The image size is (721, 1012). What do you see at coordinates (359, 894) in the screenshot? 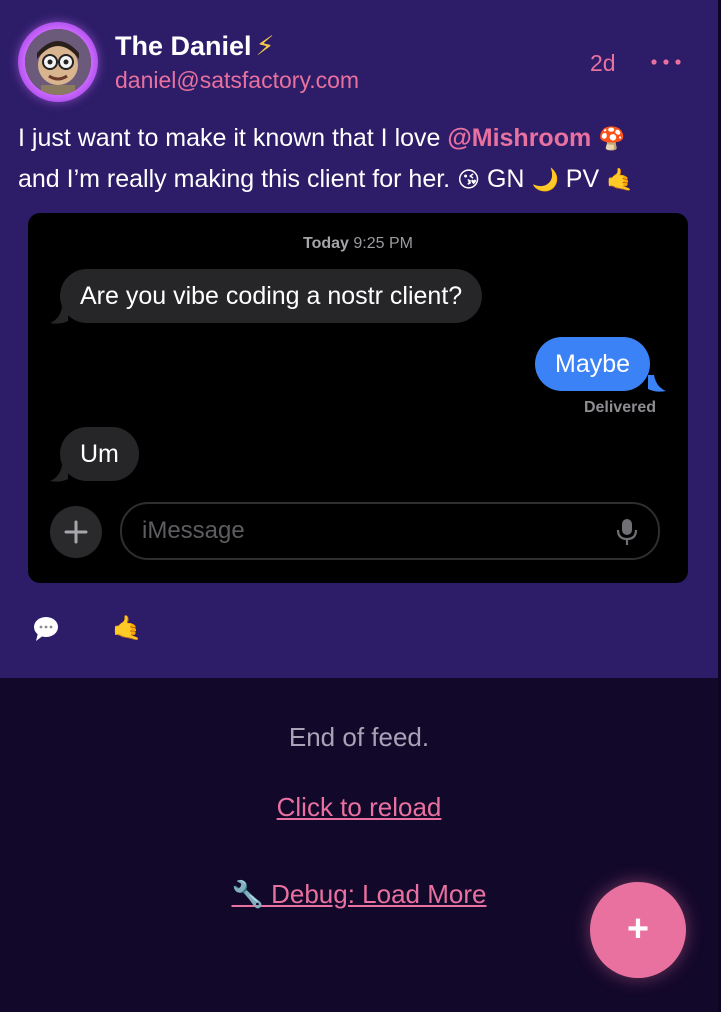
I see `debug-load-more-text: 🔧 Debug: Load More` at bounding box center [359, 894].